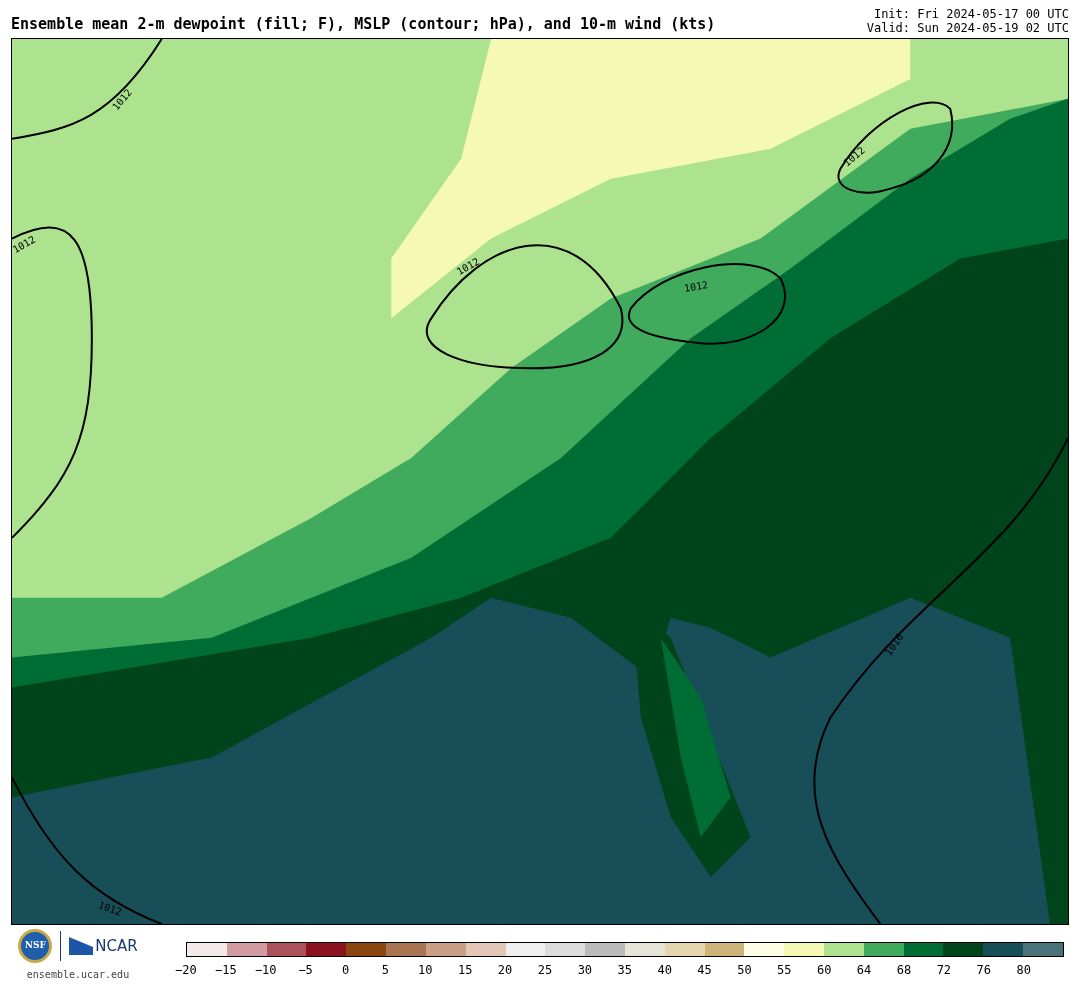 Image resolution: width=1080 pixels, height=988 pixels. Describe the element at coordinates (265, 970) in the screenshot. I see `tick-label: −10` at that location.